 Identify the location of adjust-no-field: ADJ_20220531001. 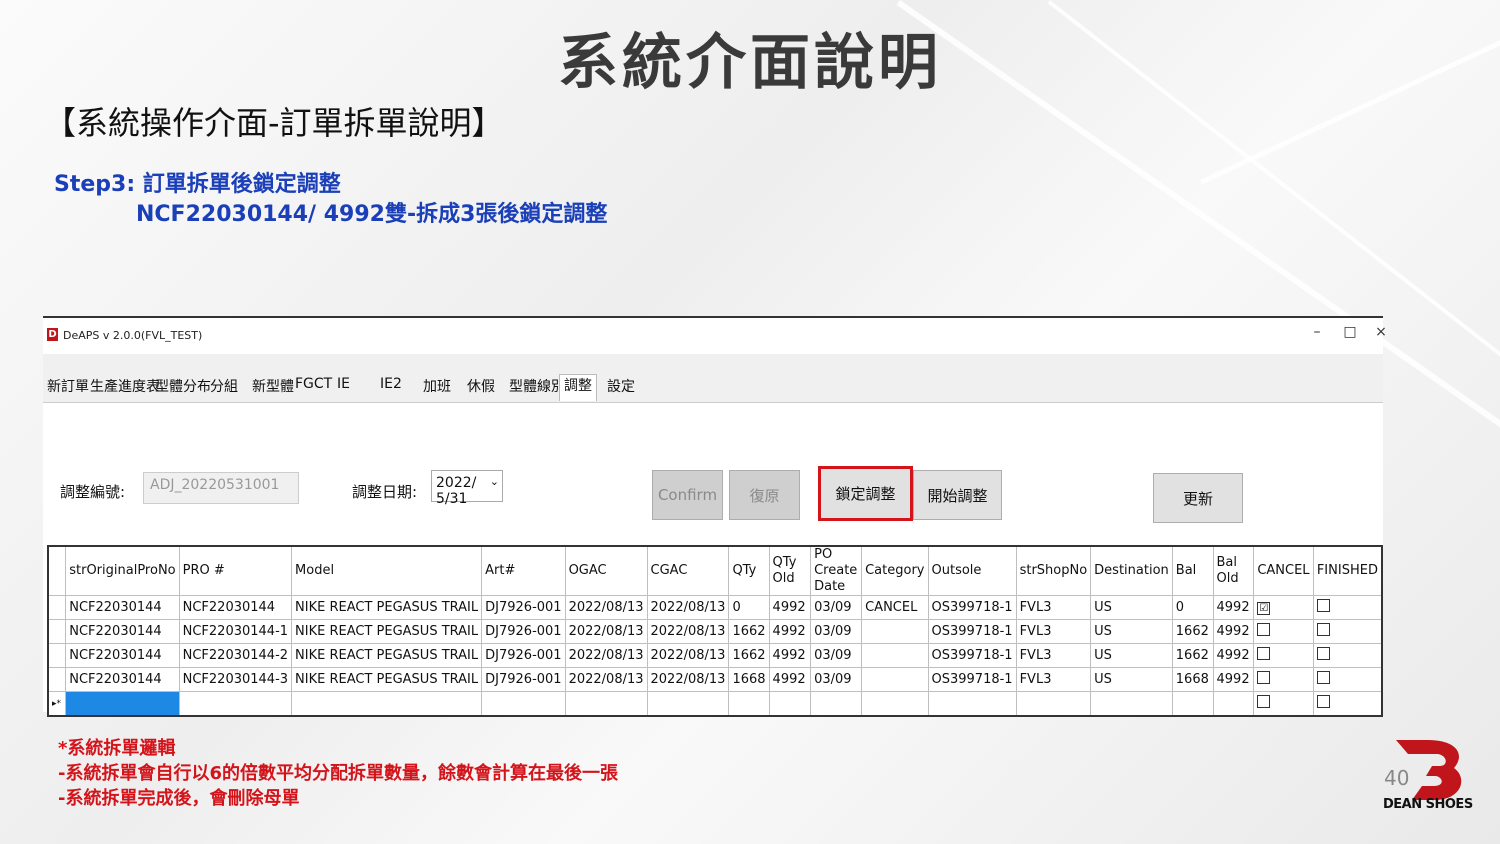
(221, 488).